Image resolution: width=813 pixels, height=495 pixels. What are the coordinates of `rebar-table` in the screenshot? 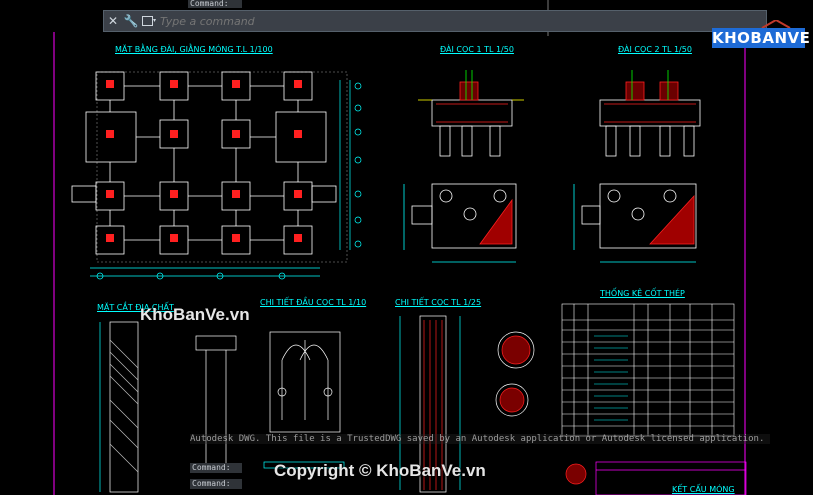 It's located at (648, 370).